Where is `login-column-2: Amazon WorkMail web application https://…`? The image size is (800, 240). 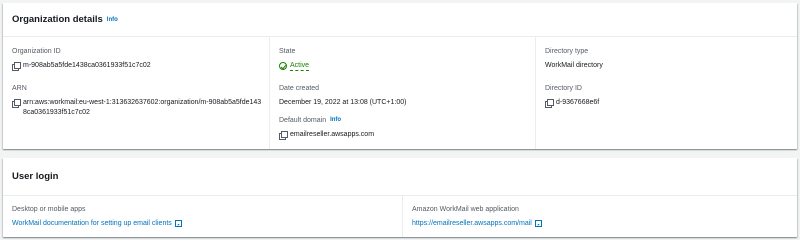
login-column-2: Amazon WorkMail web application https://… is located at coordinates (599, 216).